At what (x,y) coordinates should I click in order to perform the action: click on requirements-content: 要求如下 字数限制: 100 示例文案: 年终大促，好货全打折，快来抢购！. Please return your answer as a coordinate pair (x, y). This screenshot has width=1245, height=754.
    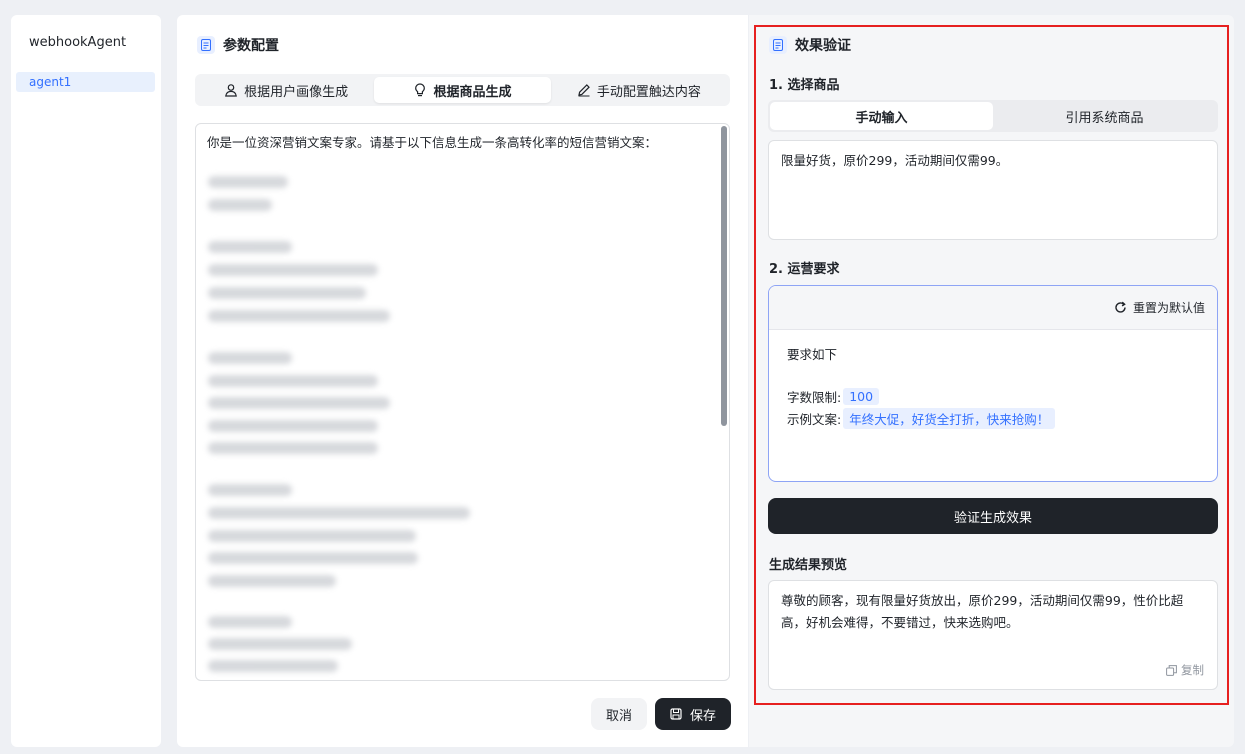
    Looking at the image, I should click on (993, 387).